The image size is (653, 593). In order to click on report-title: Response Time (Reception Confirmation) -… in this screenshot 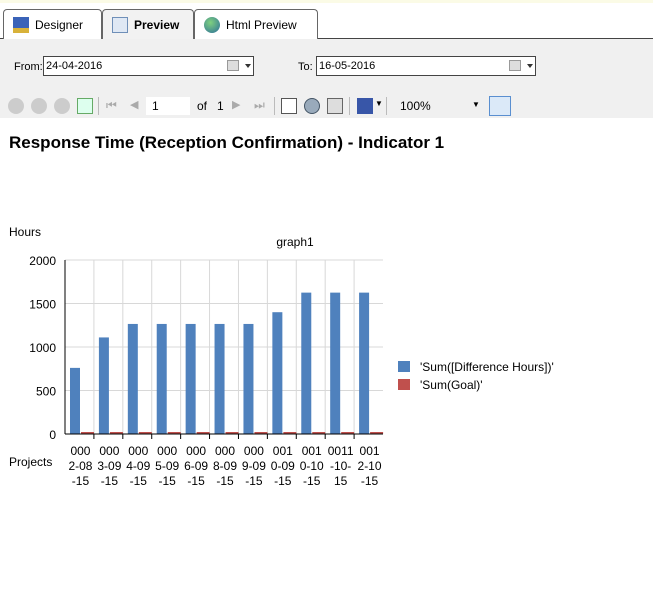, I will do `click(227, 142)`.